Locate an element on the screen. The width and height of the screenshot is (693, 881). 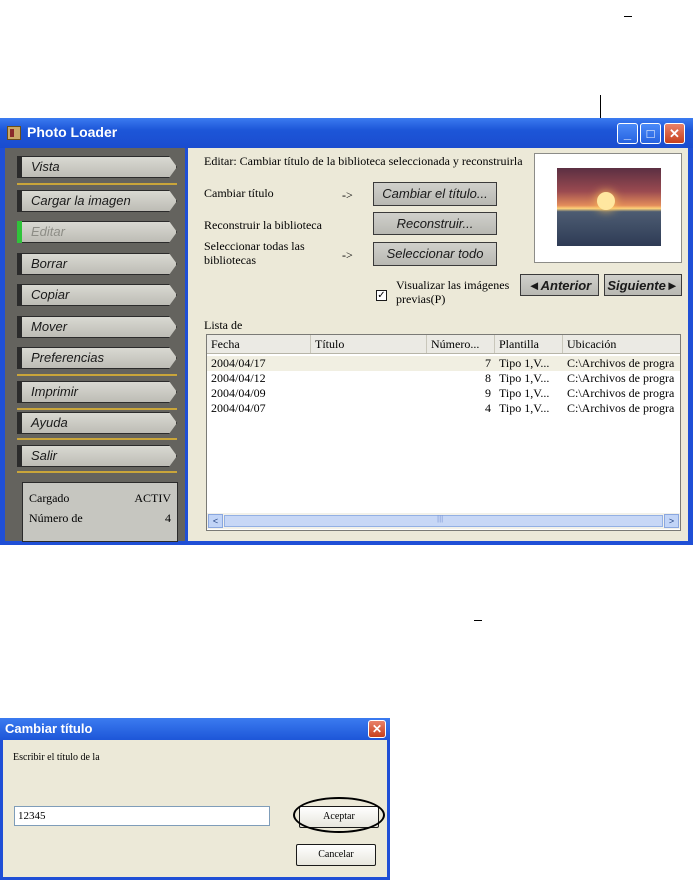
scrollbar-thumb: ||| is located at coordinates (443, 520).